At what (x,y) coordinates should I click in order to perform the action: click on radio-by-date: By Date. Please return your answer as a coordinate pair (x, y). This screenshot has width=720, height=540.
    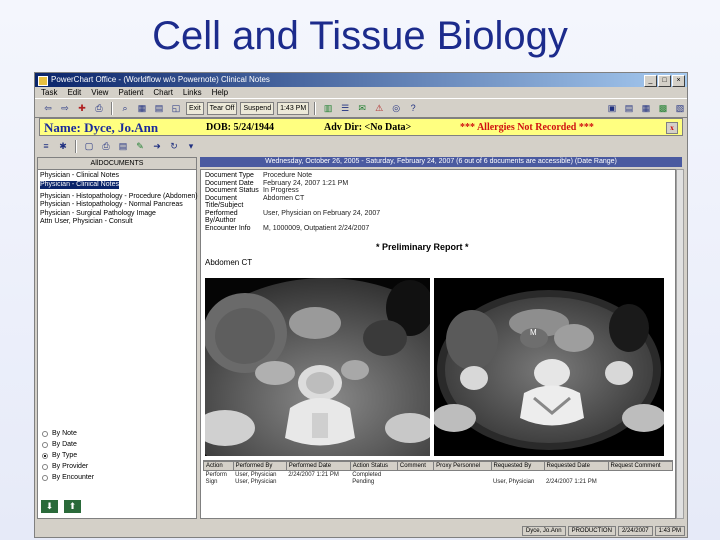
    Looking at the image, I should click on (68, 444).